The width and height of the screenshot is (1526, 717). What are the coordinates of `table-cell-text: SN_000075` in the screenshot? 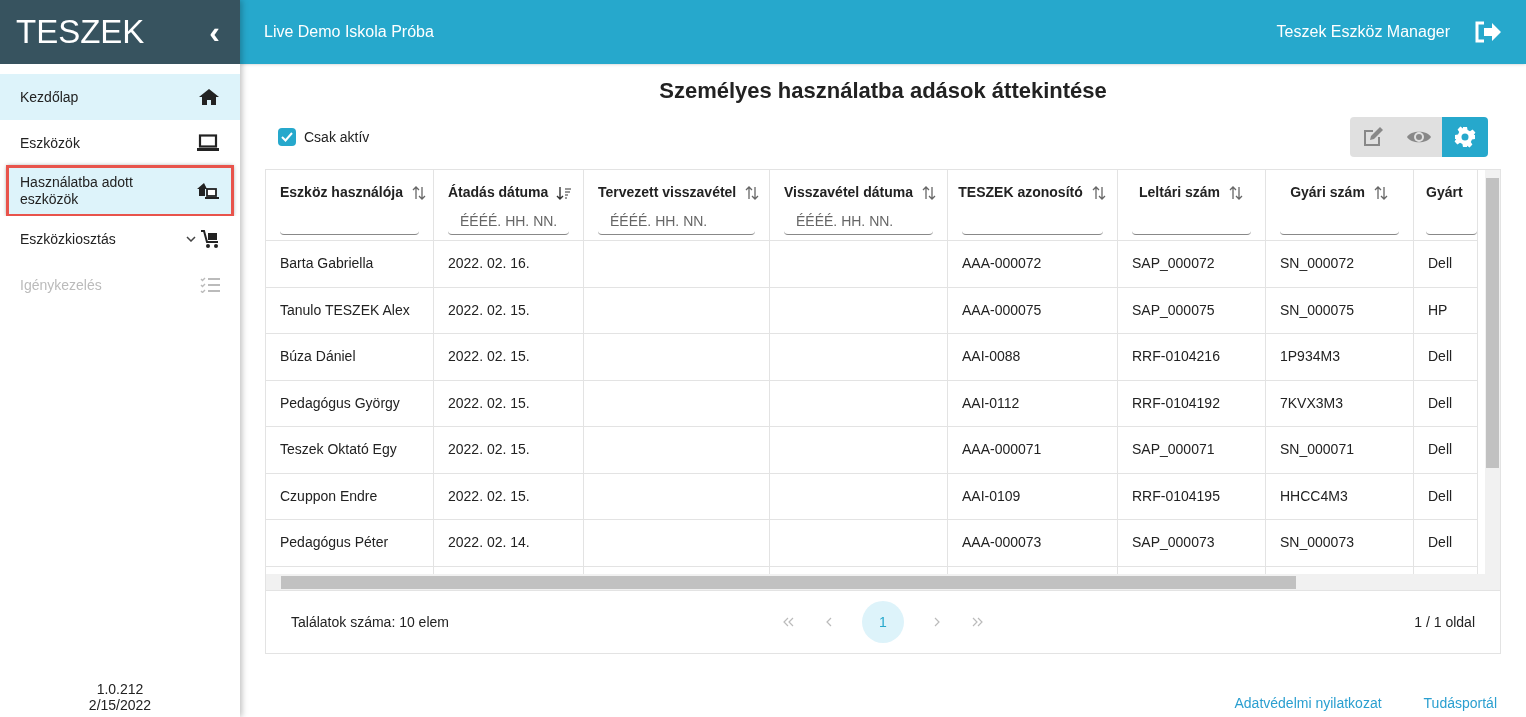 It's located at (1317, 310).